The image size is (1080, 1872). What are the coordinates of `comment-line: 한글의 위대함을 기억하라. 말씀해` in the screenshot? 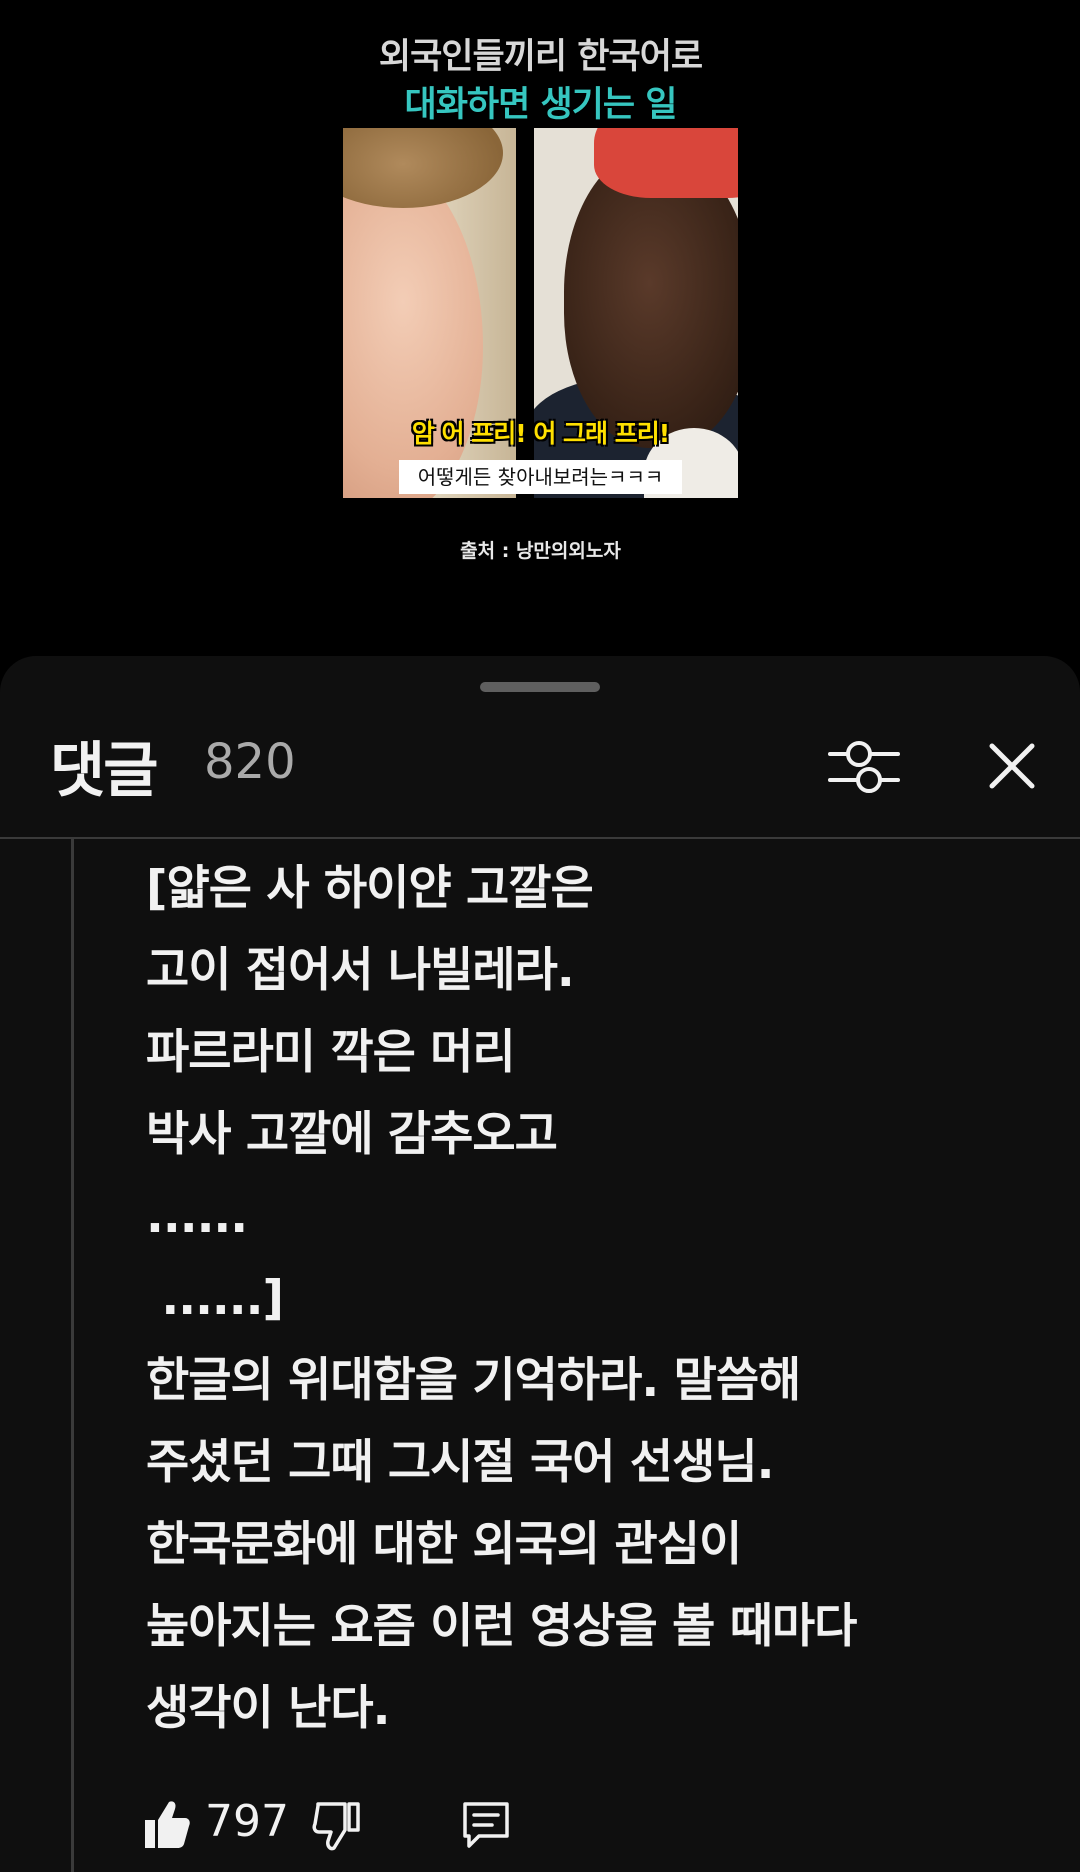 It's located at (473, 1380).